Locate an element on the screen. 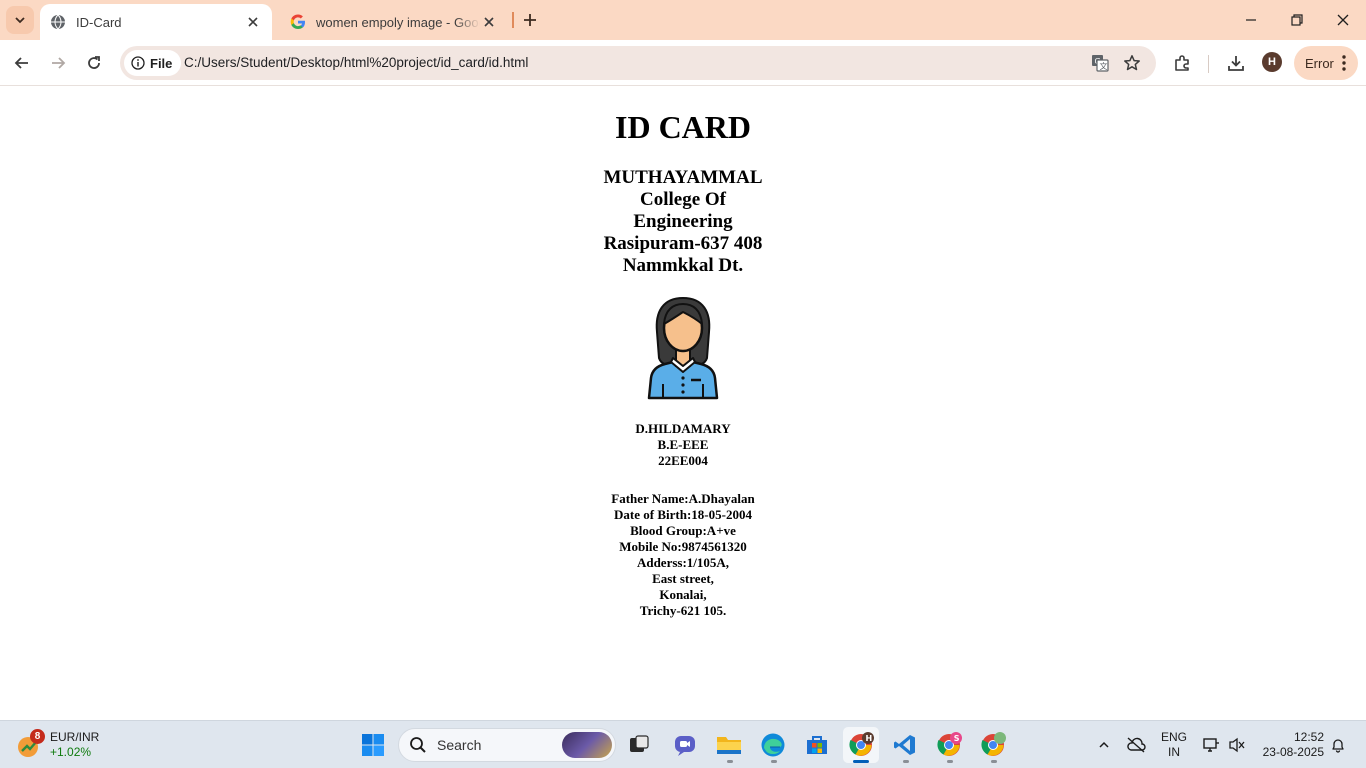 This screenshot has width=1366, height=768. detail-line: Trichy-621 105. is located at coordinates (683, 610).